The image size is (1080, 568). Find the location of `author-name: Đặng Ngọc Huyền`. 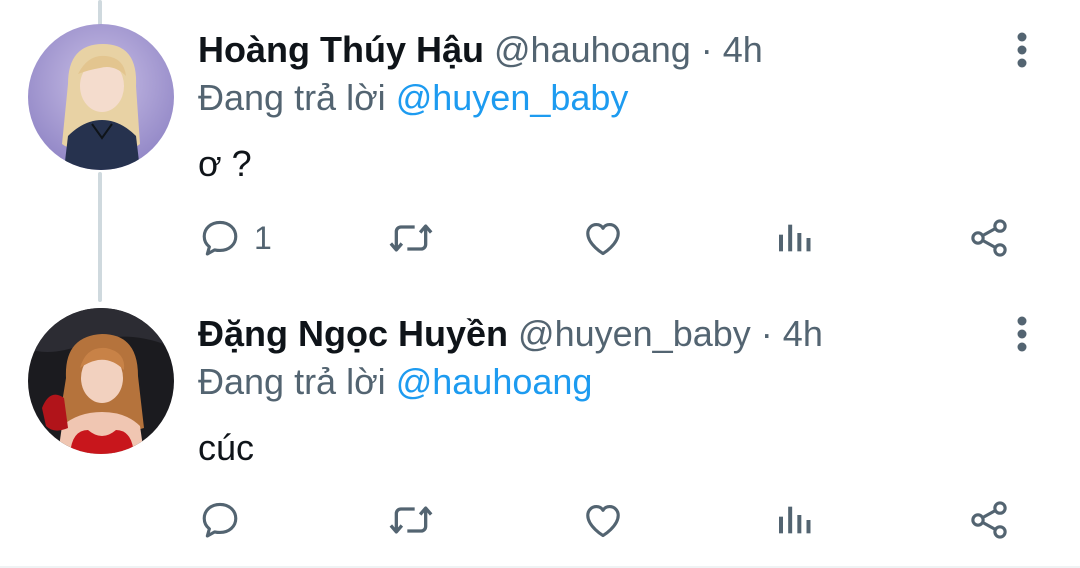

author-name: Đặng Ngọc Huyền is located at coordinates (353, 333).